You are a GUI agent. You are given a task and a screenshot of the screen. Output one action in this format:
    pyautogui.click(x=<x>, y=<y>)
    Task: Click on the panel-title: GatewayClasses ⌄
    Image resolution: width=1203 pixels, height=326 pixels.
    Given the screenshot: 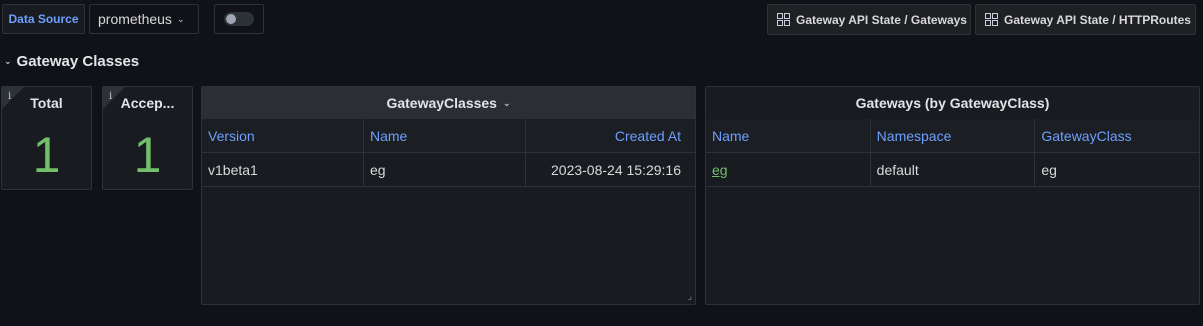 What is the action you would take?
    pyautogui.click(x=448, y=103)
    